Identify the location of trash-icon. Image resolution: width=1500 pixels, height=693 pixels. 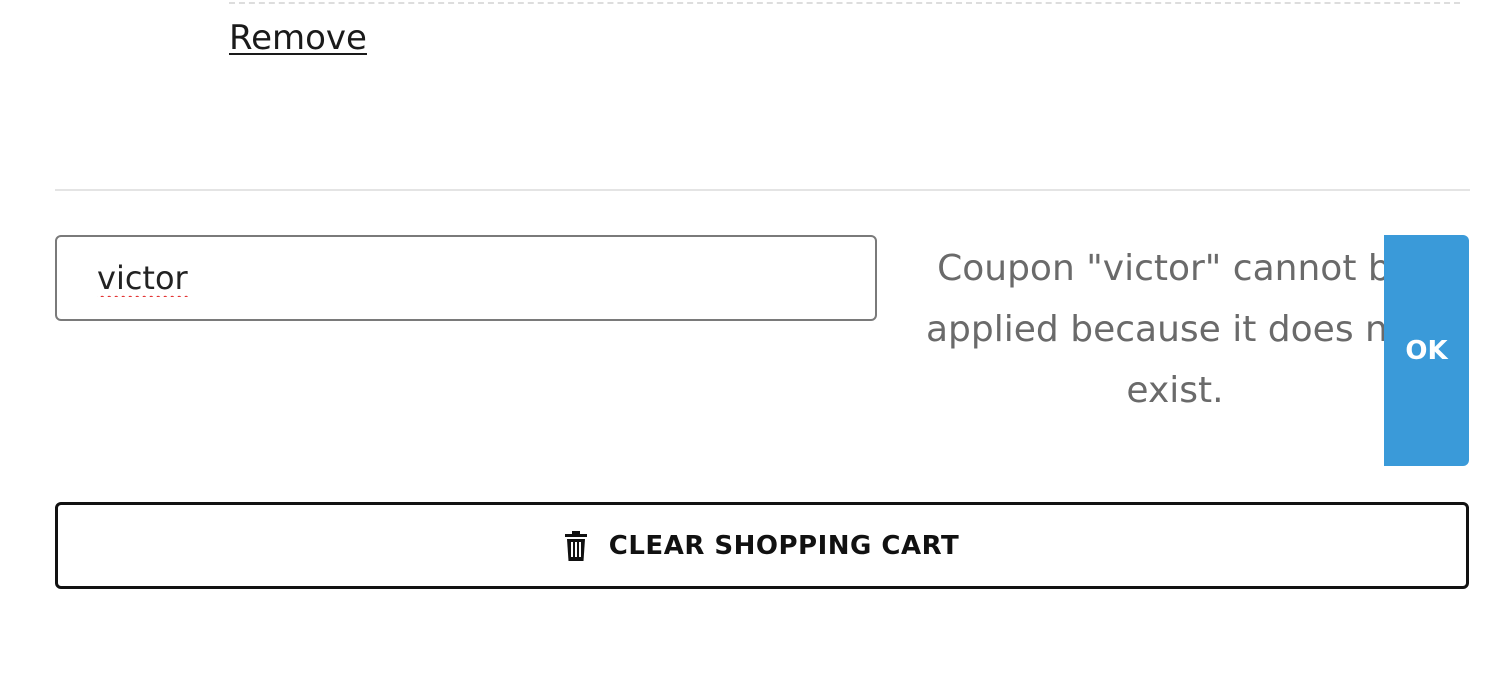
(577, 545).